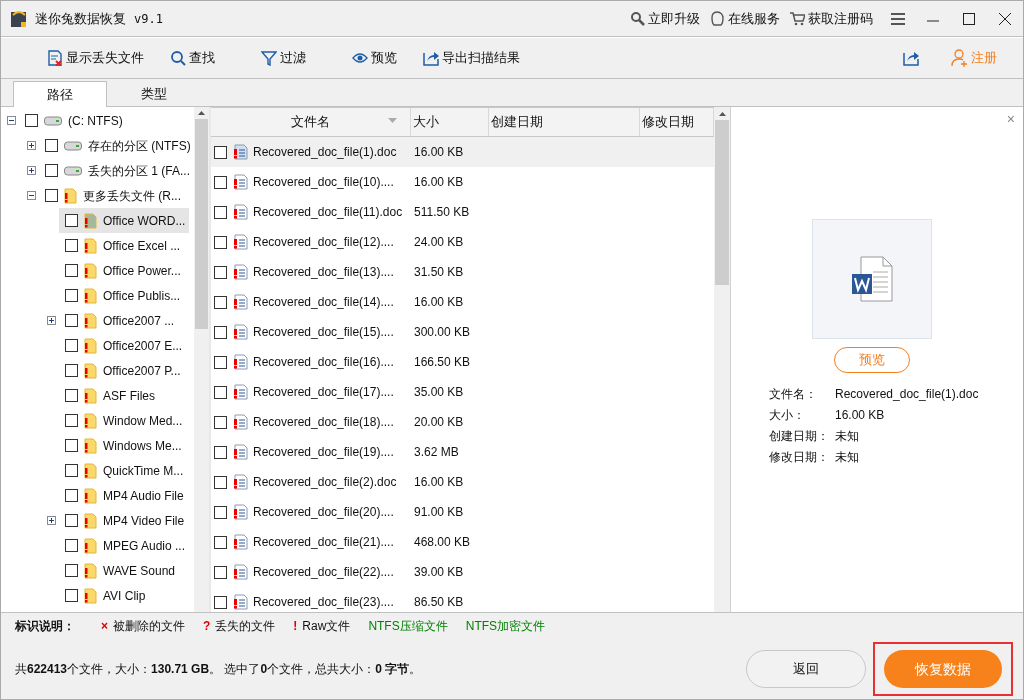 This screenshot has height=700, width=1024. What do you see at coordinates (806, 669) in the screenshot?
I see `back-button: 返回` at bounding box center [806, 669].